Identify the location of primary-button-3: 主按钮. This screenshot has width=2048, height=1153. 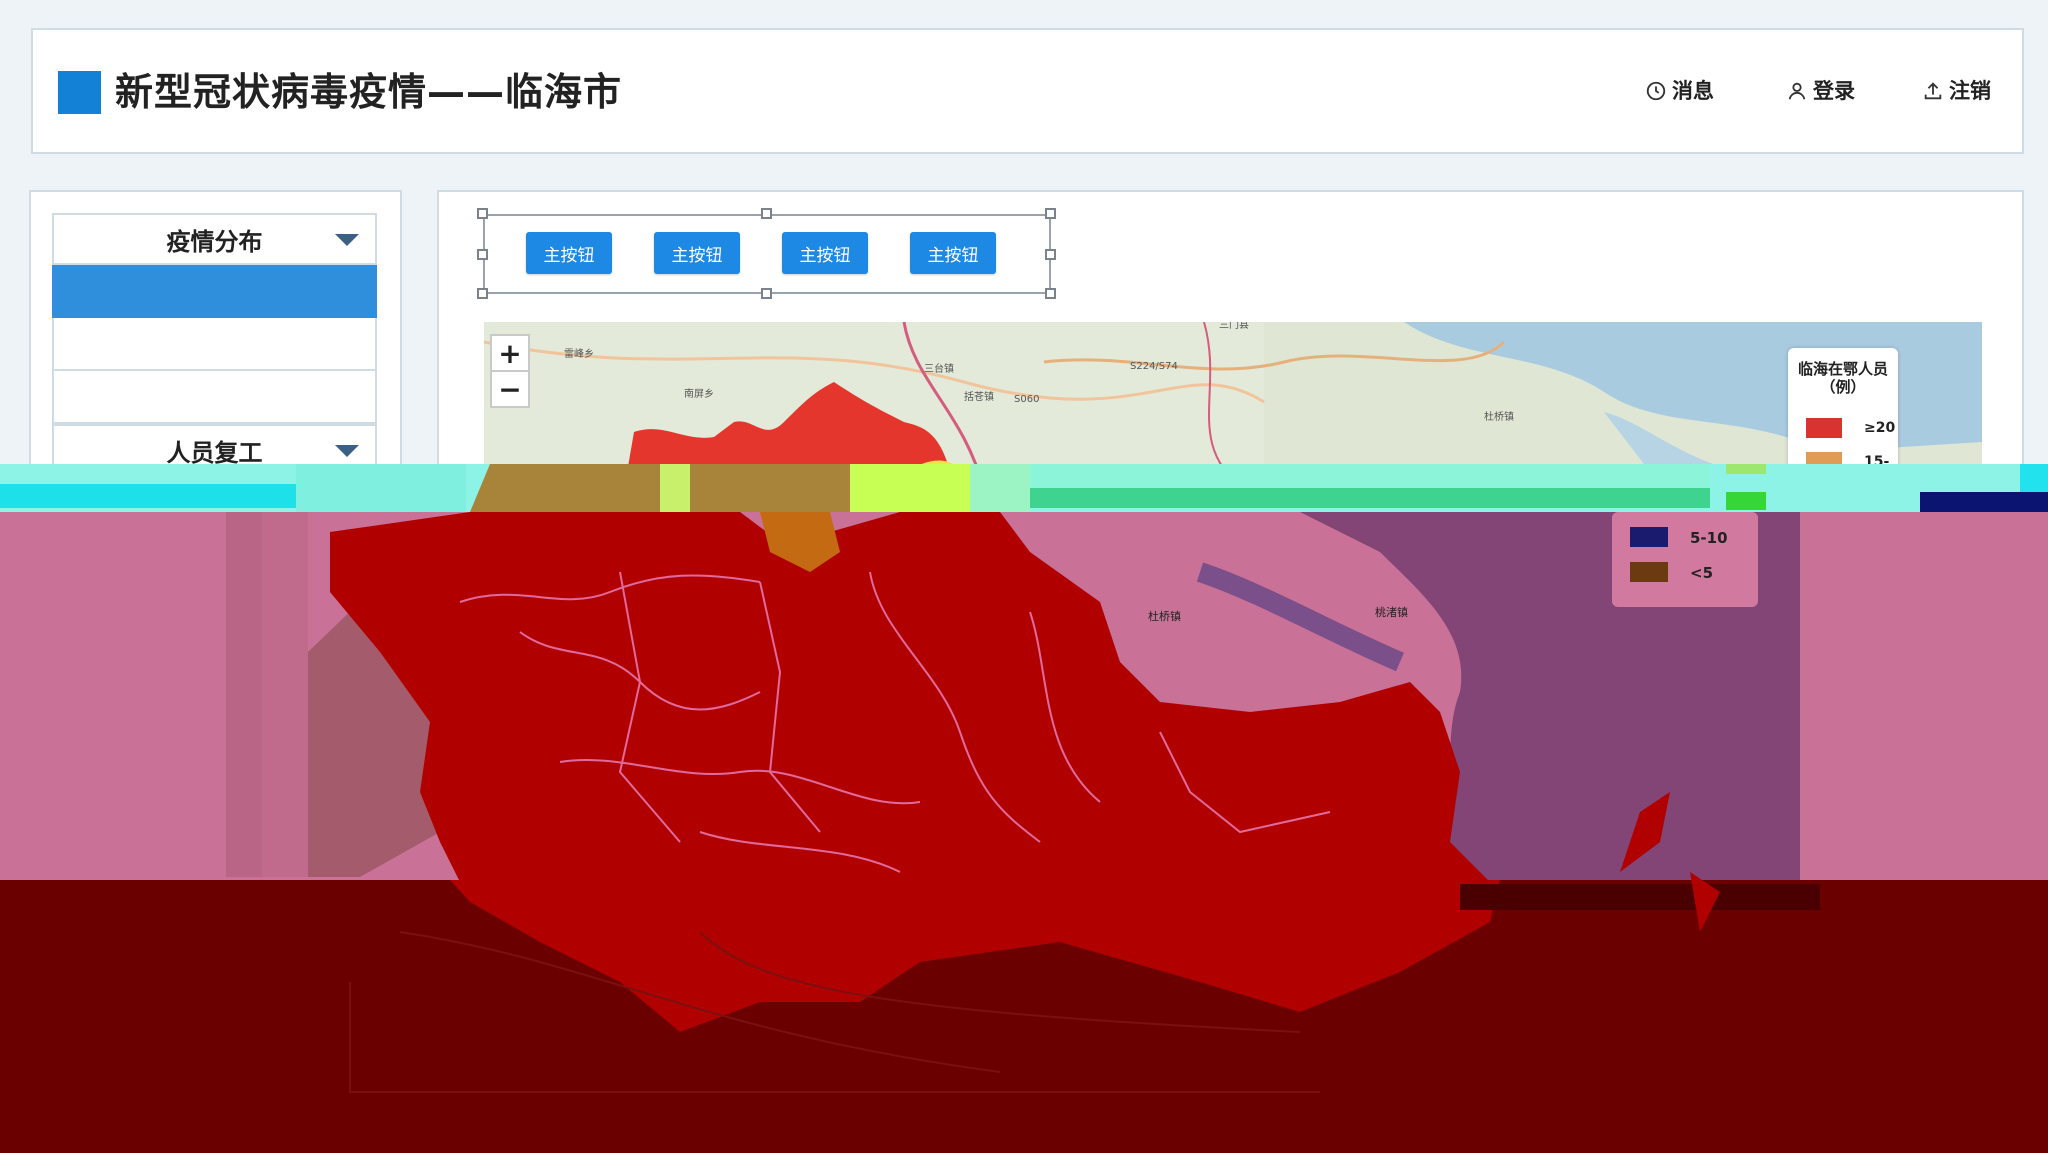
(825, 253).